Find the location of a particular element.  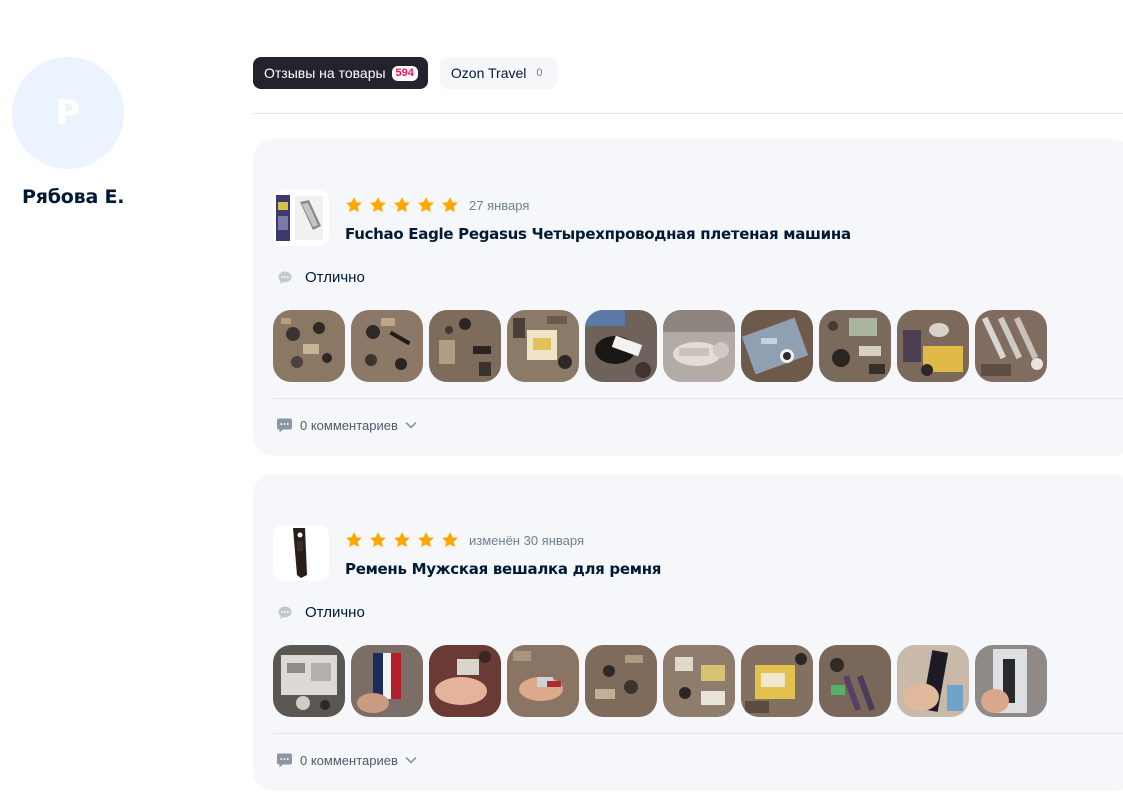

review-date: изменён 30 января is located at coordinates (526, 540).